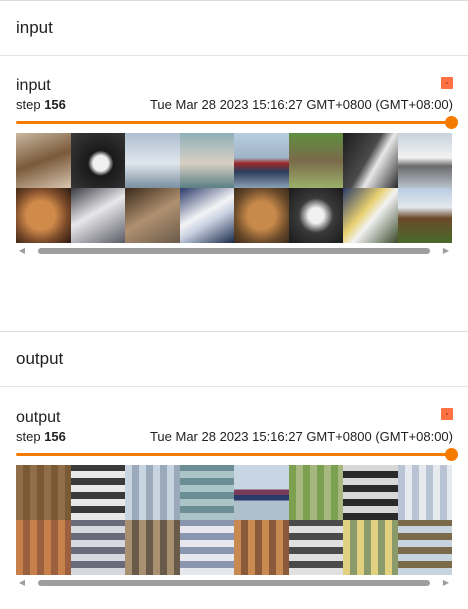 The width and height of the screenshot is (468, 609). I want to click on section-title: output, so click(40, 358).